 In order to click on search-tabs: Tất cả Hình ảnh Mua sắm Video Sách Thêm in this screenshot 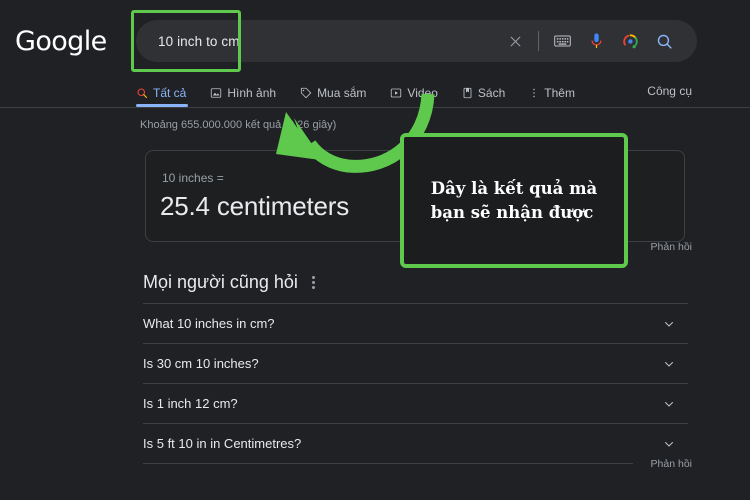, I will do `click(367, 93)`.